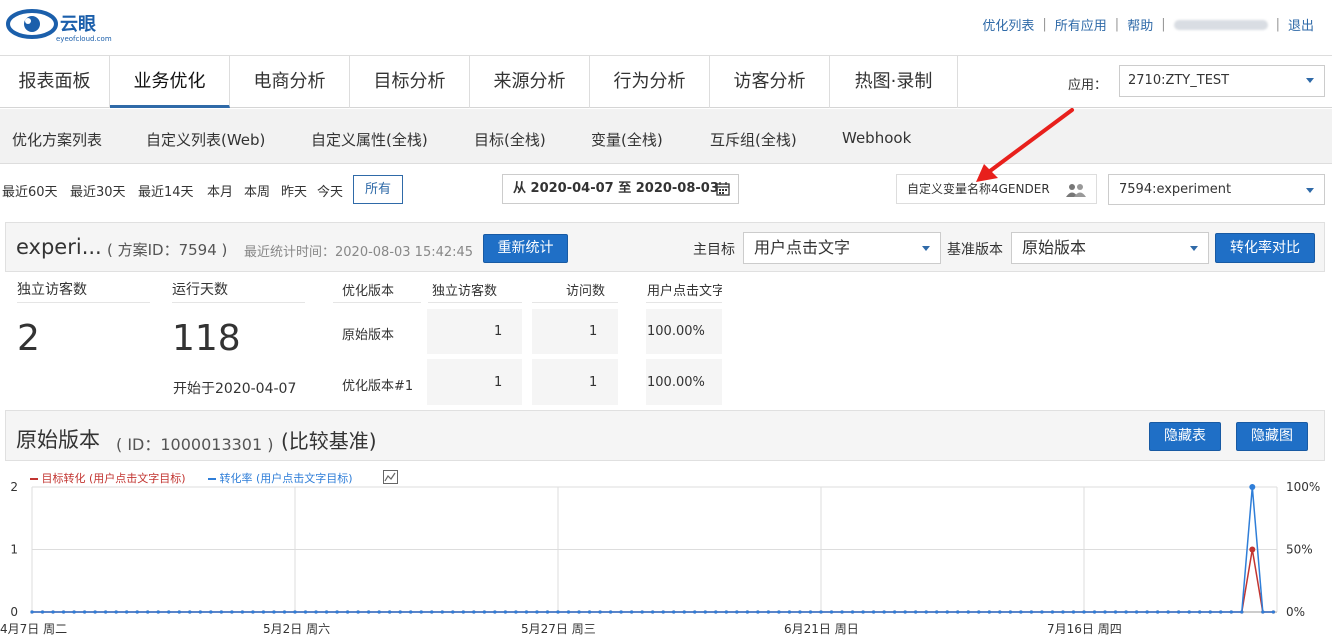 This screenshot has width=1332, height=641. What do you see at coordinates (1185, 436) in the screenshot?
I see `hide-table-button: 隐藏表` at bounding box center [1185, 436].